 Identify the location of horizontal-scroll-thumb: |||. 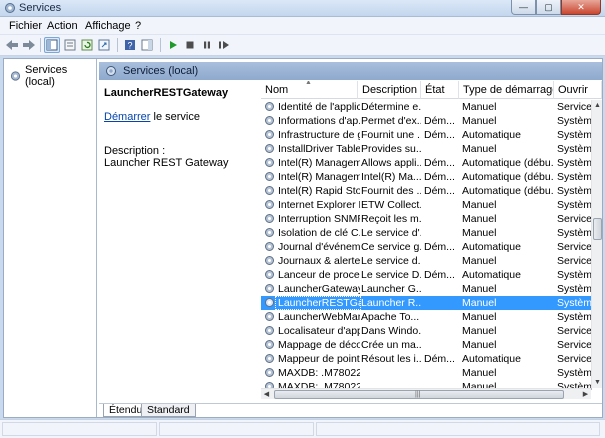
(419, 394).